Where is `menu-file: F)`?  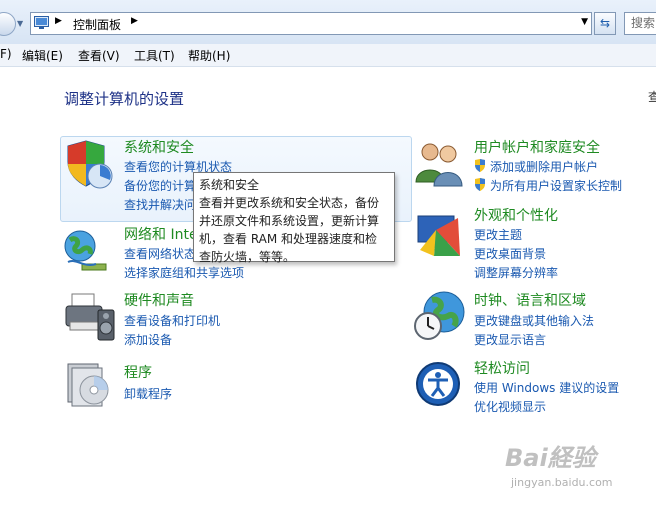 menu-file: F) is located at coordinates (6, 54).